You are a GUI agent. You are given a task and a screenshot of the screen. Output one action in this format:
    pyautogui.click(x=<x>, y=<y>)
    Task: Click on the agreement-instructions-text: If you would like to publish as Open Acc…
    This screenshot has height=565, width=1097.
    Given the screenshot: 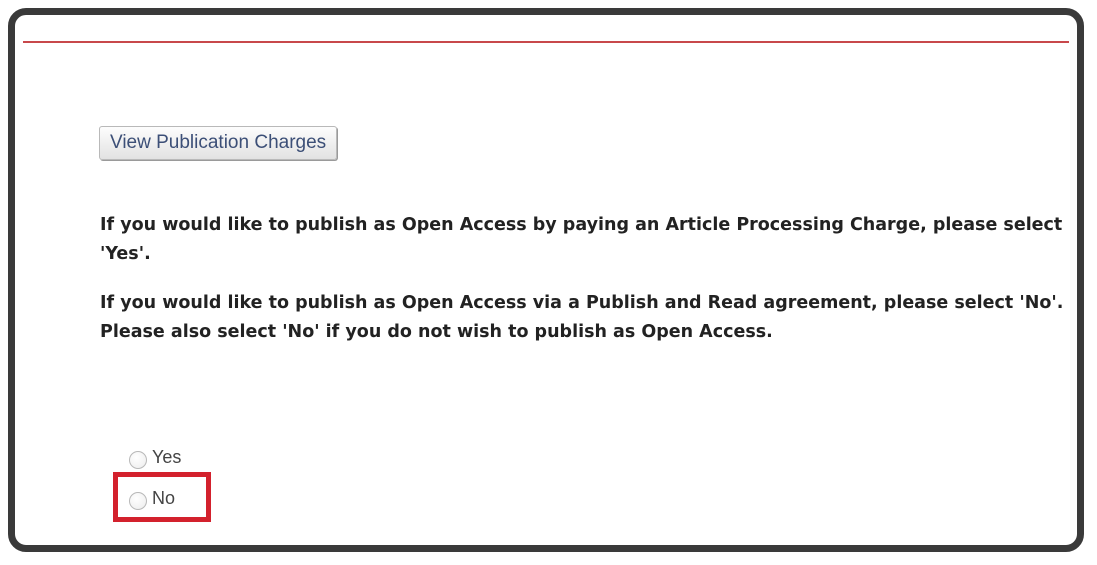 What is the action you would take?
    pyautogui.click(x=582, y=317)
    